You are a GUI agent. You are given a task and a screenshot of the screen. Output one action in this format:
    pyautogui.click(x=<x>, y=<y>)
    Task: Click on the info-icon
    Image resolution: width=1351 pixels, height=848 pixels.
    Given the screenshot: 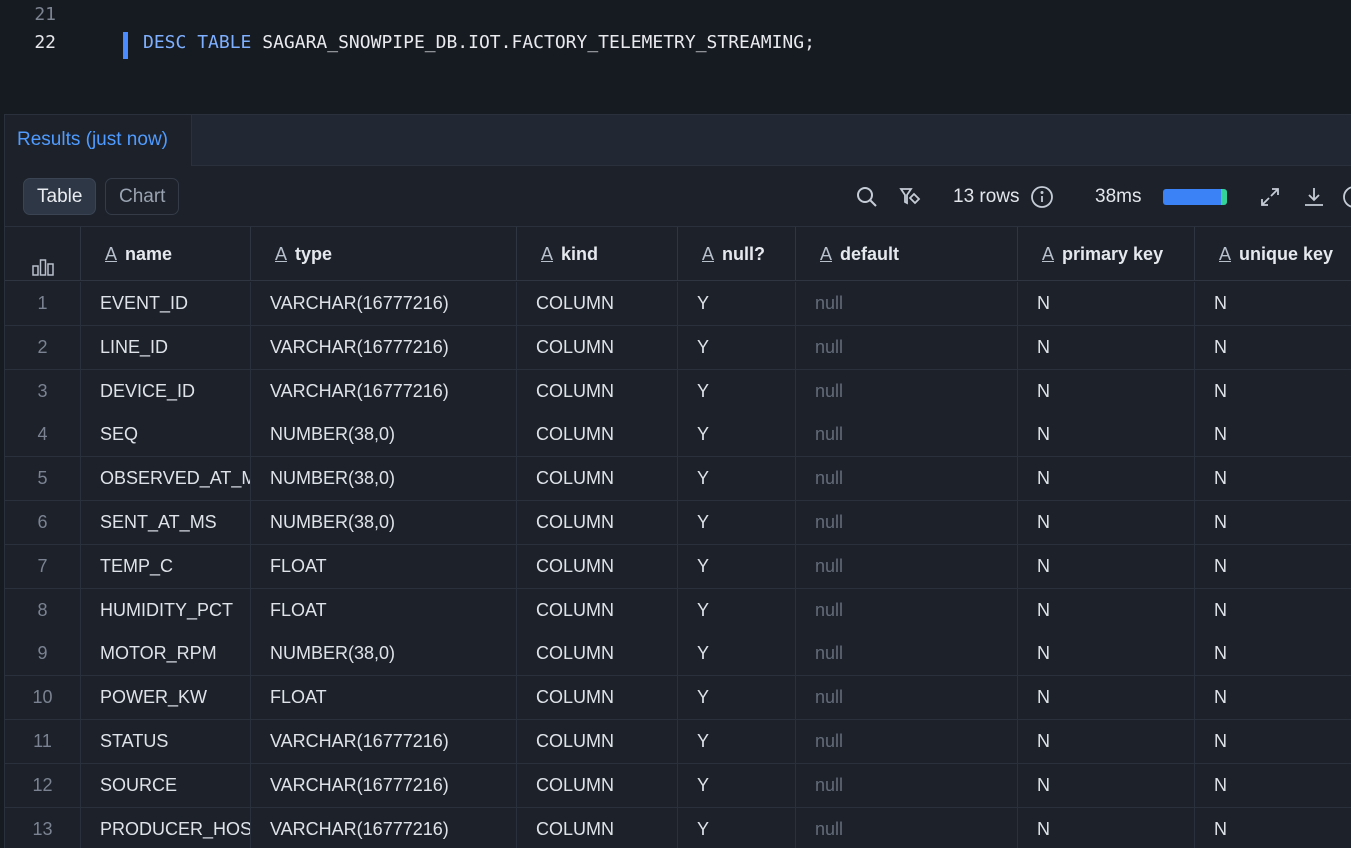 What is the action you would take?
    pyautogui.click(x=1042, y=197)
    